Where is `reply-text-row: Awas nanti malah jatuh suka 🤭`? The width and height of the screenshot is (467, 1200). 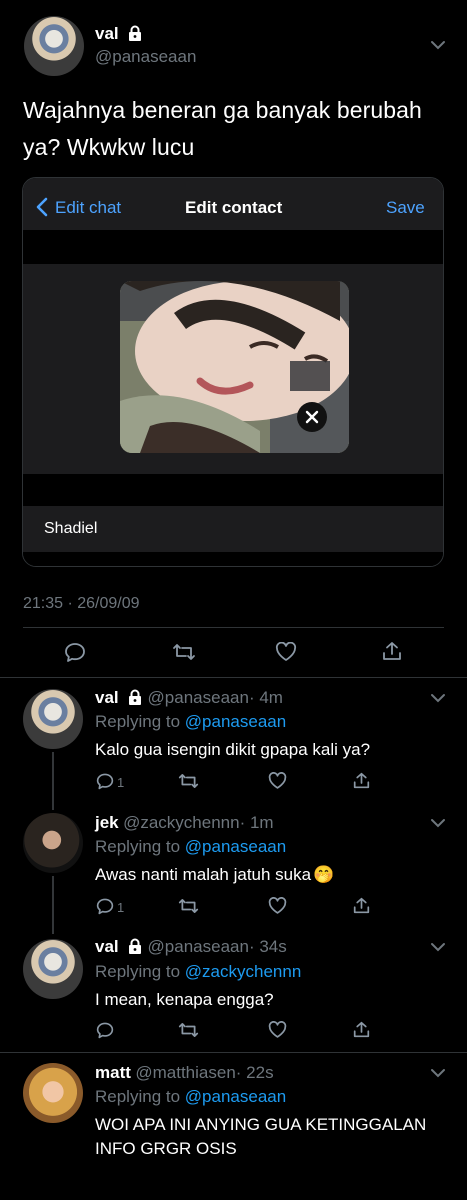 reply-text-row: Awas nanti malah jatuh suka 🤭 is located at coordinates (214, 875).